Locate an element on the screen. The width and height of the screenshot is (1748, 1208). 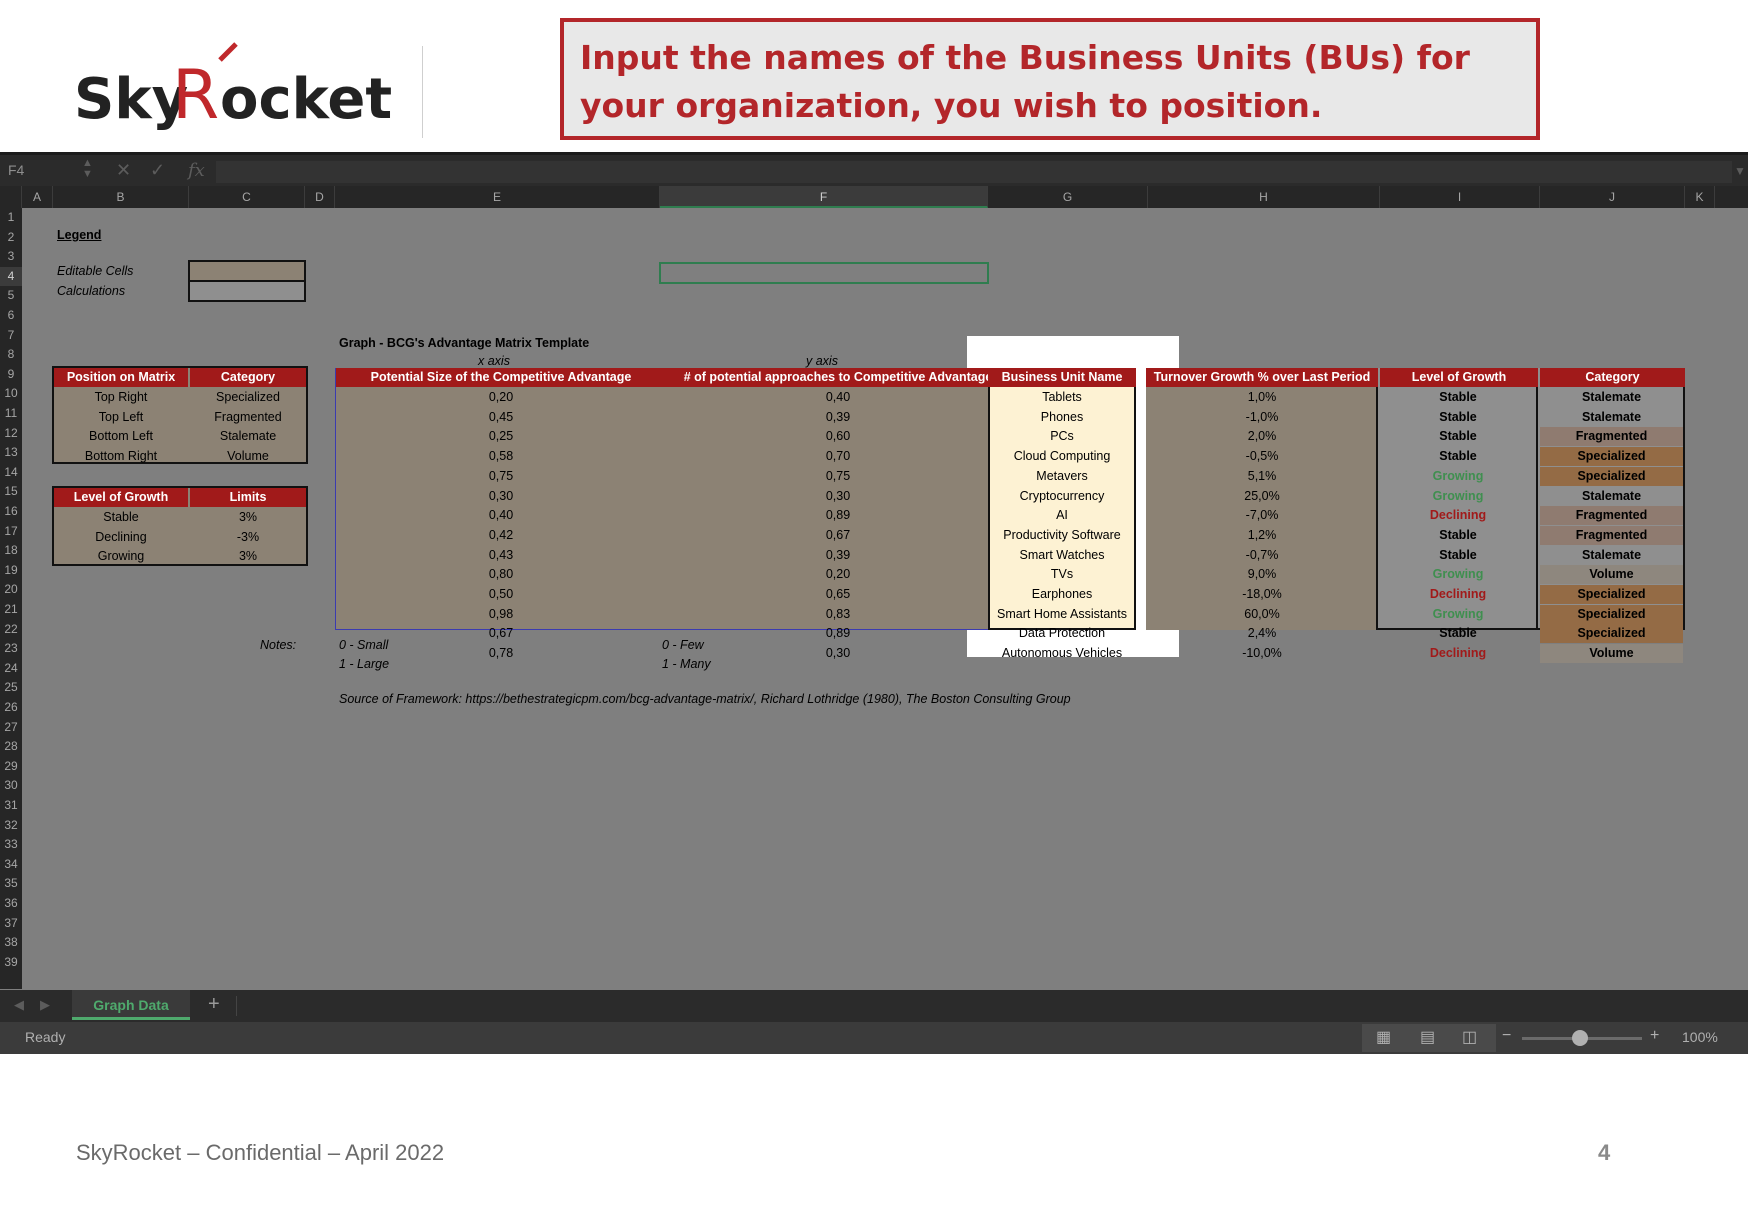
growth-cell: 2,0% is located at coordinates (1262, 436).